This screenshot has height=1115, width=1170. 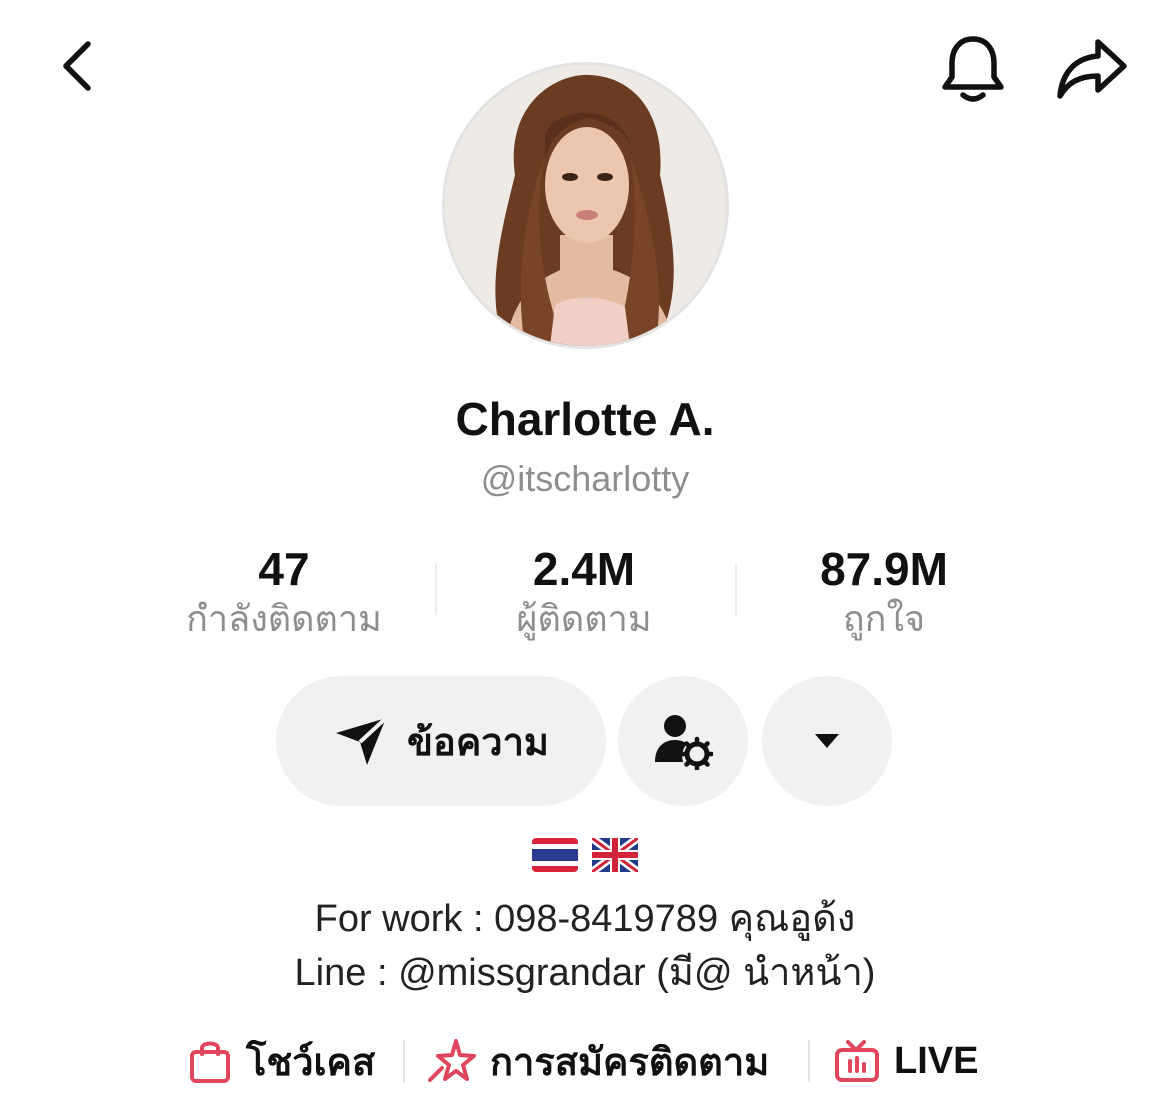 I want to click on message-button: ข้อความ, so click(x=441, y=741).